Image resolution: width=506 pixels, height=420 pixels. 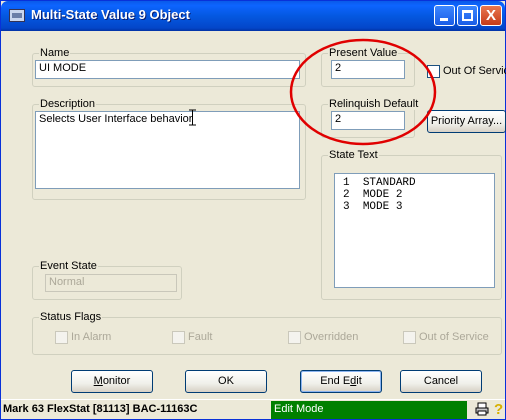 I want to click on name-field: UI MODE, so click(x=167, y=69).